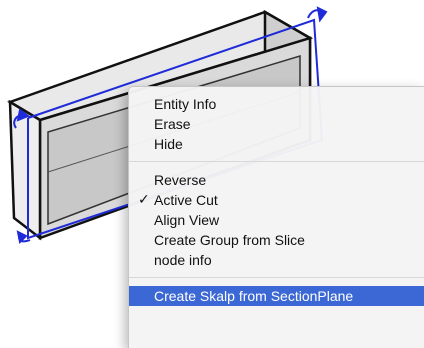 Image resolution: width=424 pixels, height=348 pixels. What do you see at coordinates (187, 220) in the screenshot?
I see `menu-item-label: Align View` at bounding box center [187, 220].